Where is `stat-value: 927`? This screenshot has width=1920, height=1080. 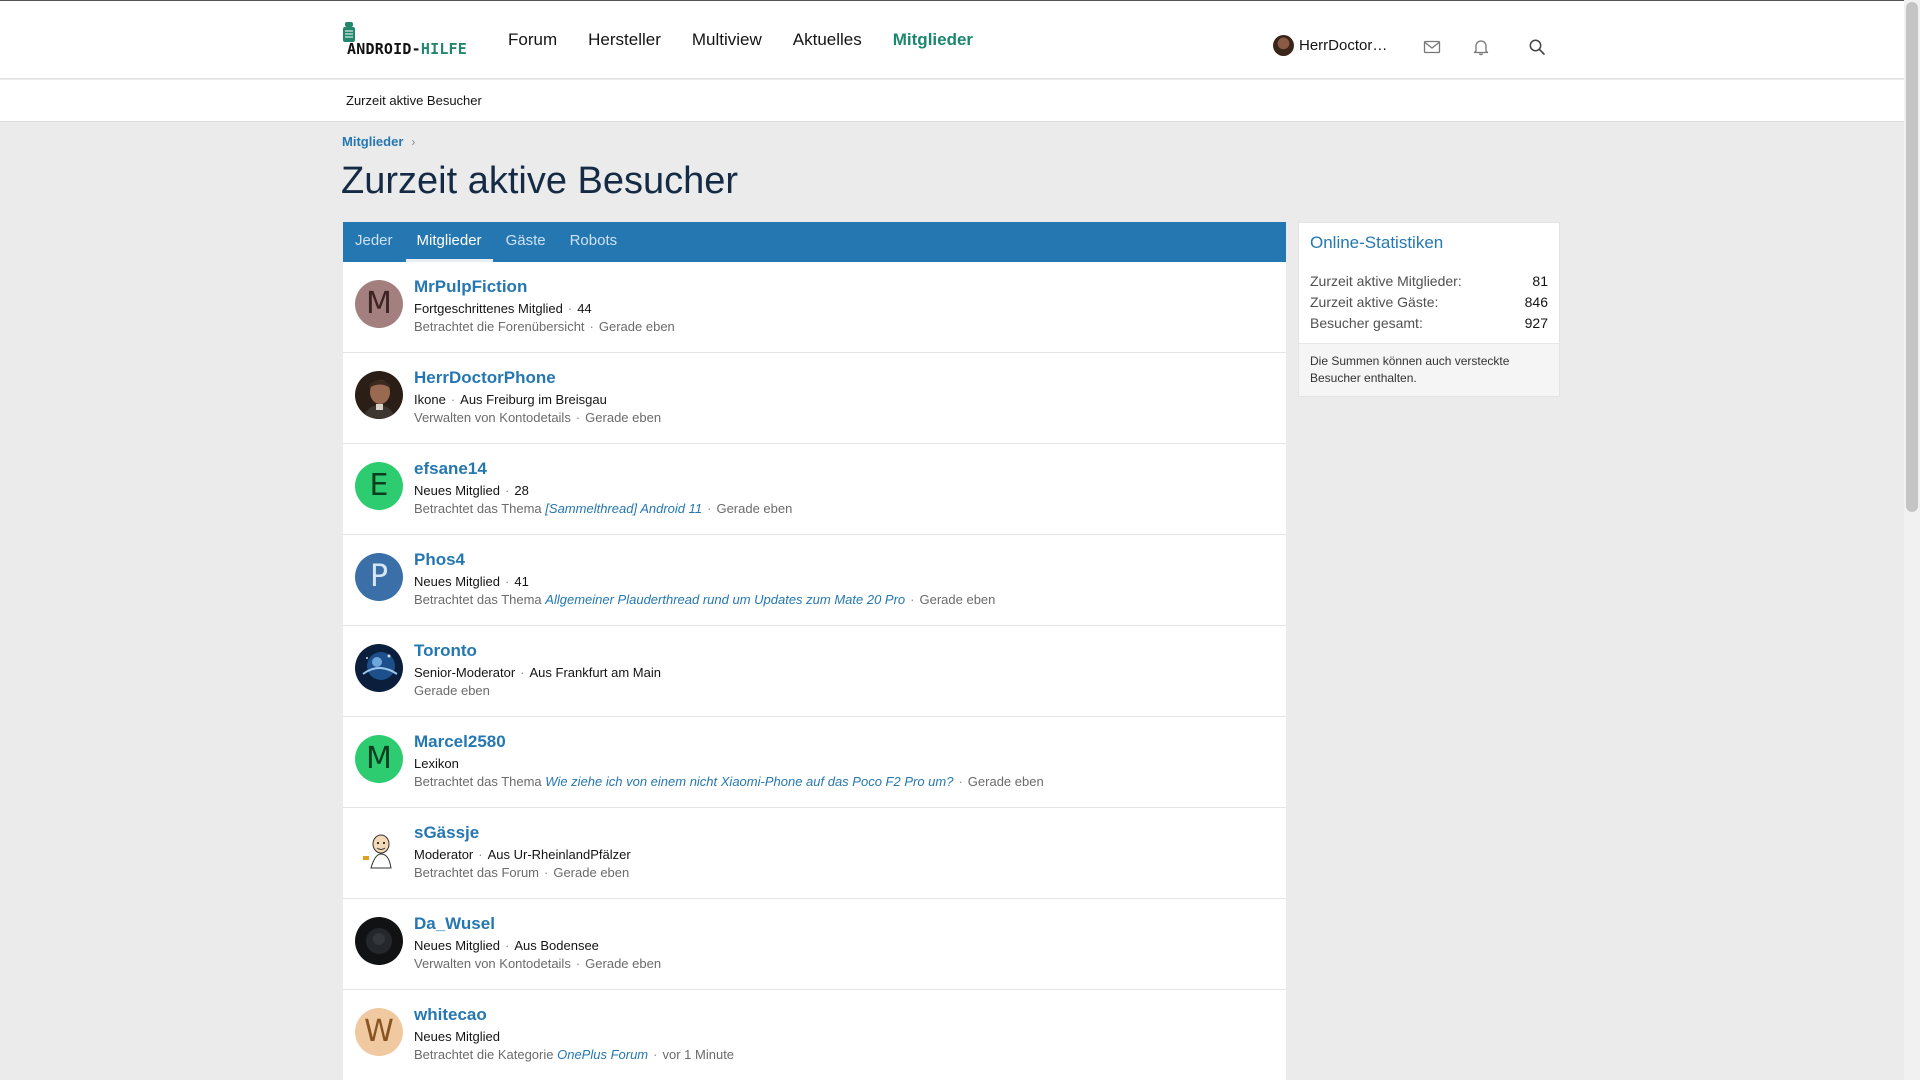 stat-value: 927 is located at coordinates (1536, 323).